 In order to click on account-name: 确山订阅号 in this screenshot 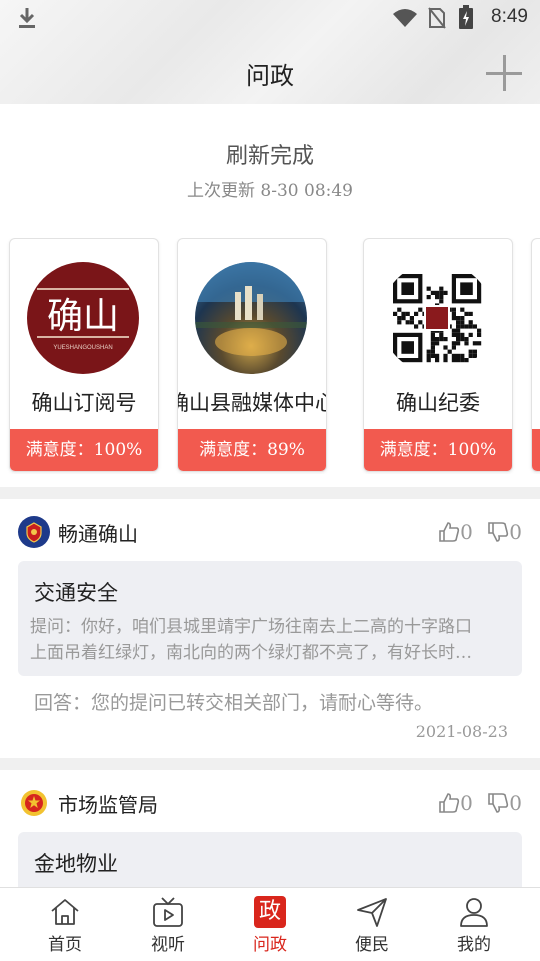, I will do `click(84, 403)`.